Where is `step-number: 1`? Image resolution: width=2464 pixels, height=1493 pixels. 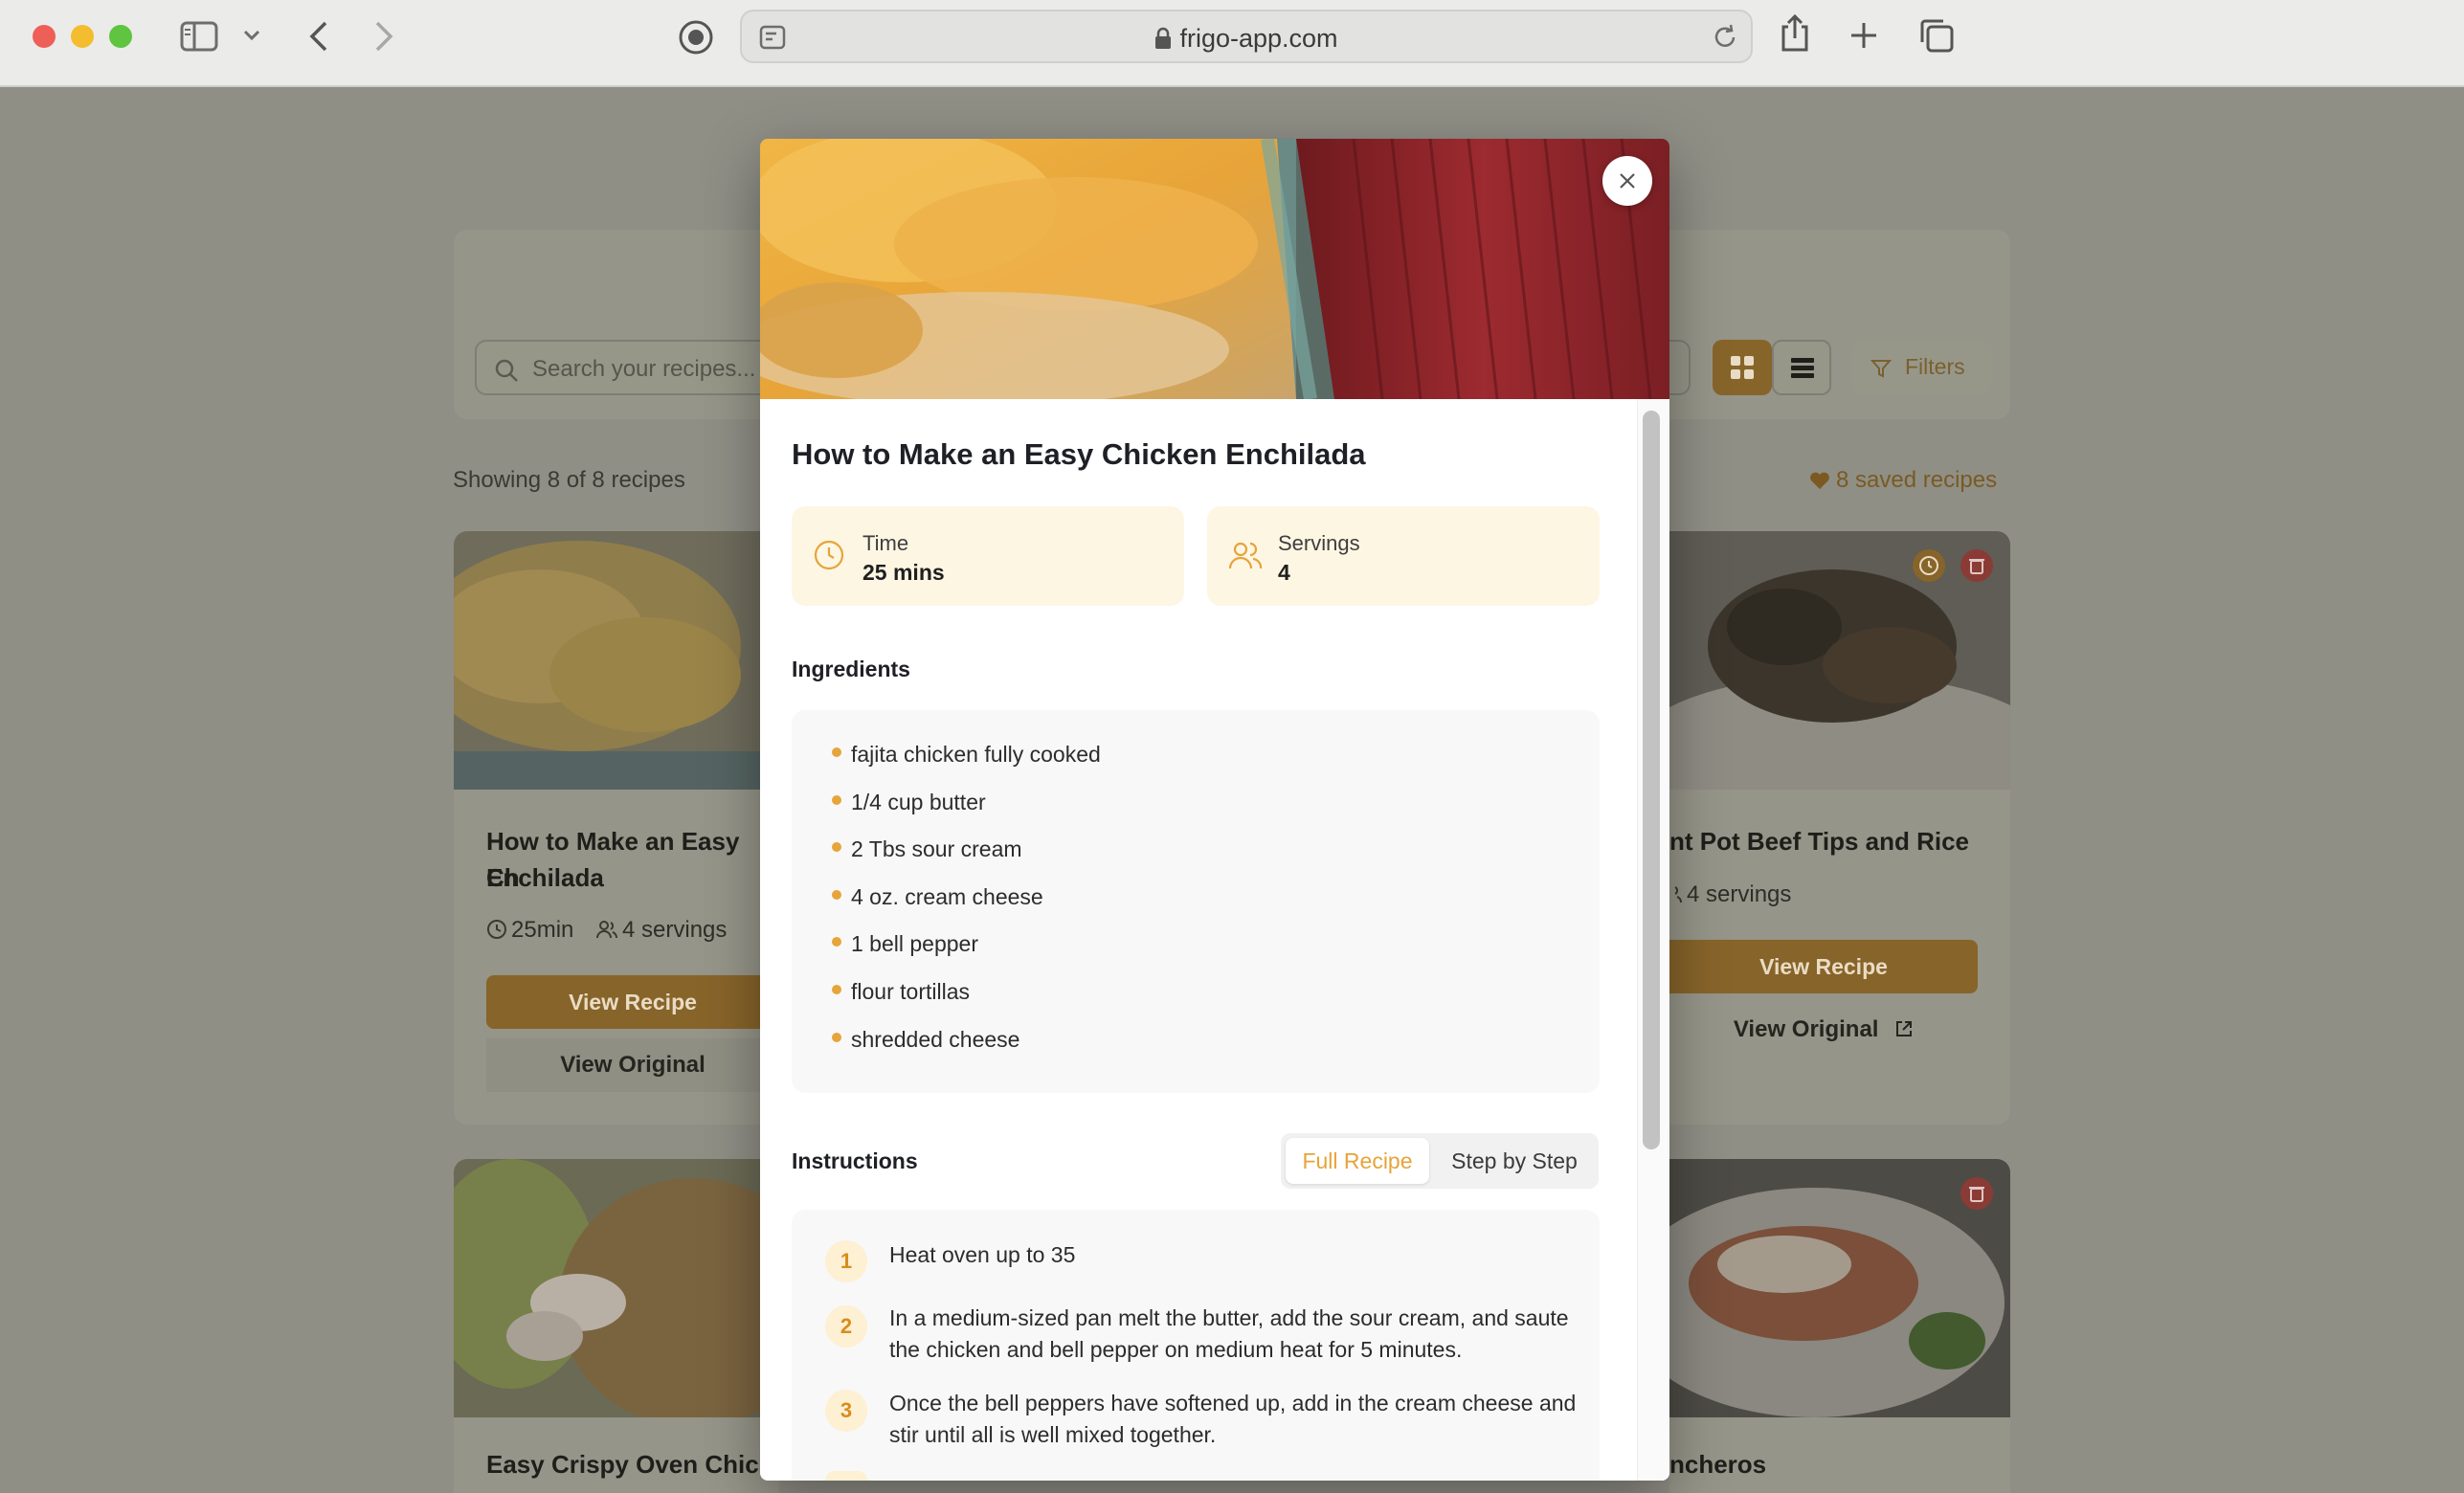
step-number: 1 is located at coordinates (846, 1261).